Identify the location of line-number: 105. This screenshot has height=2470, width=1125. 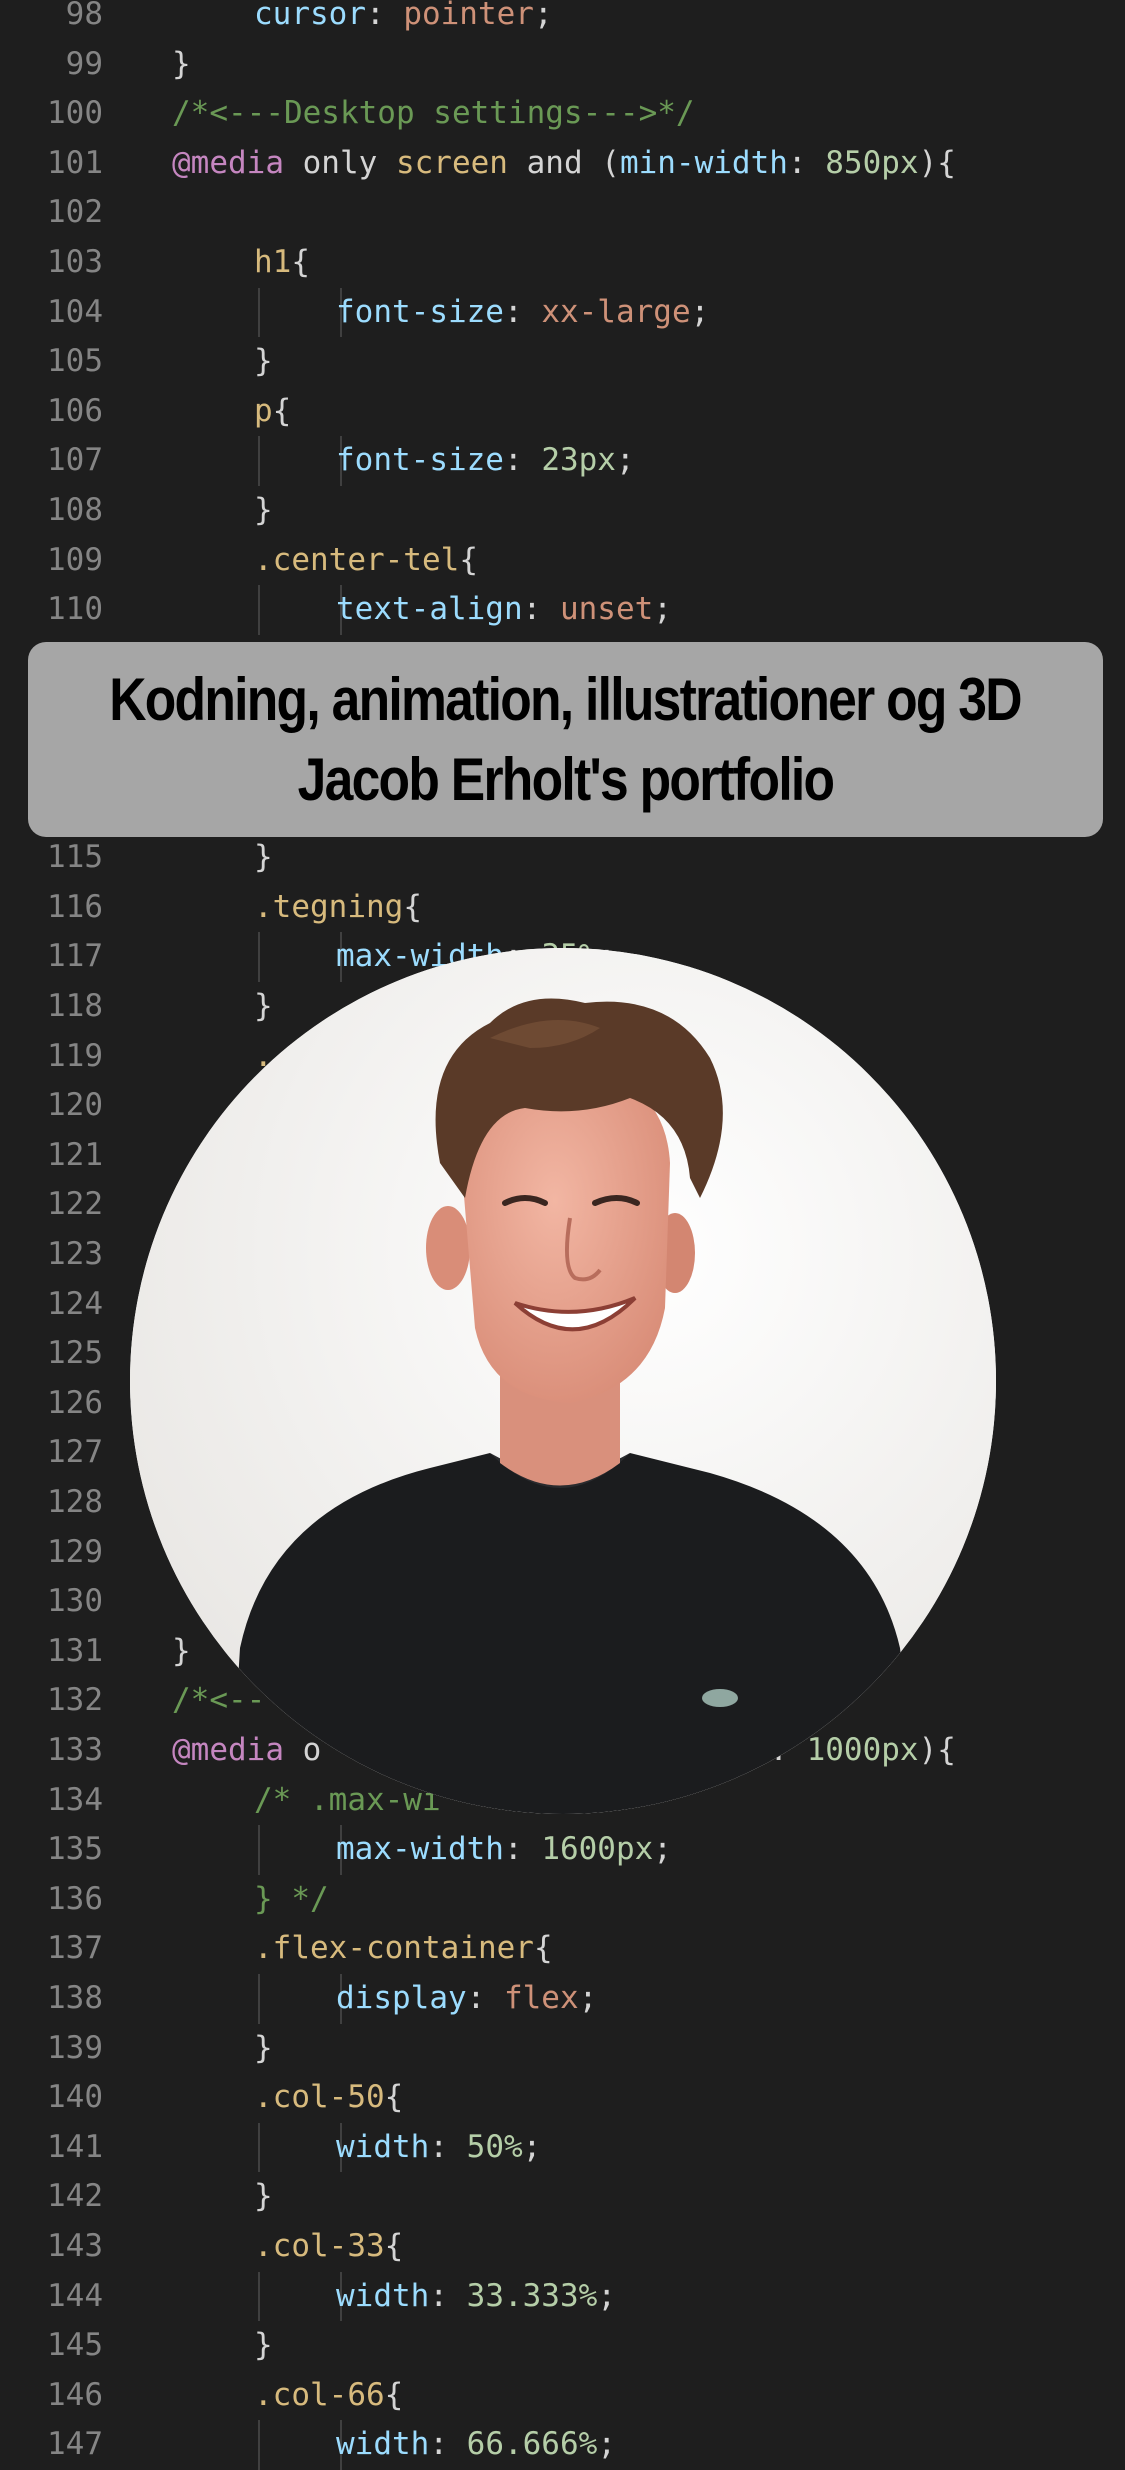
(75, 361).